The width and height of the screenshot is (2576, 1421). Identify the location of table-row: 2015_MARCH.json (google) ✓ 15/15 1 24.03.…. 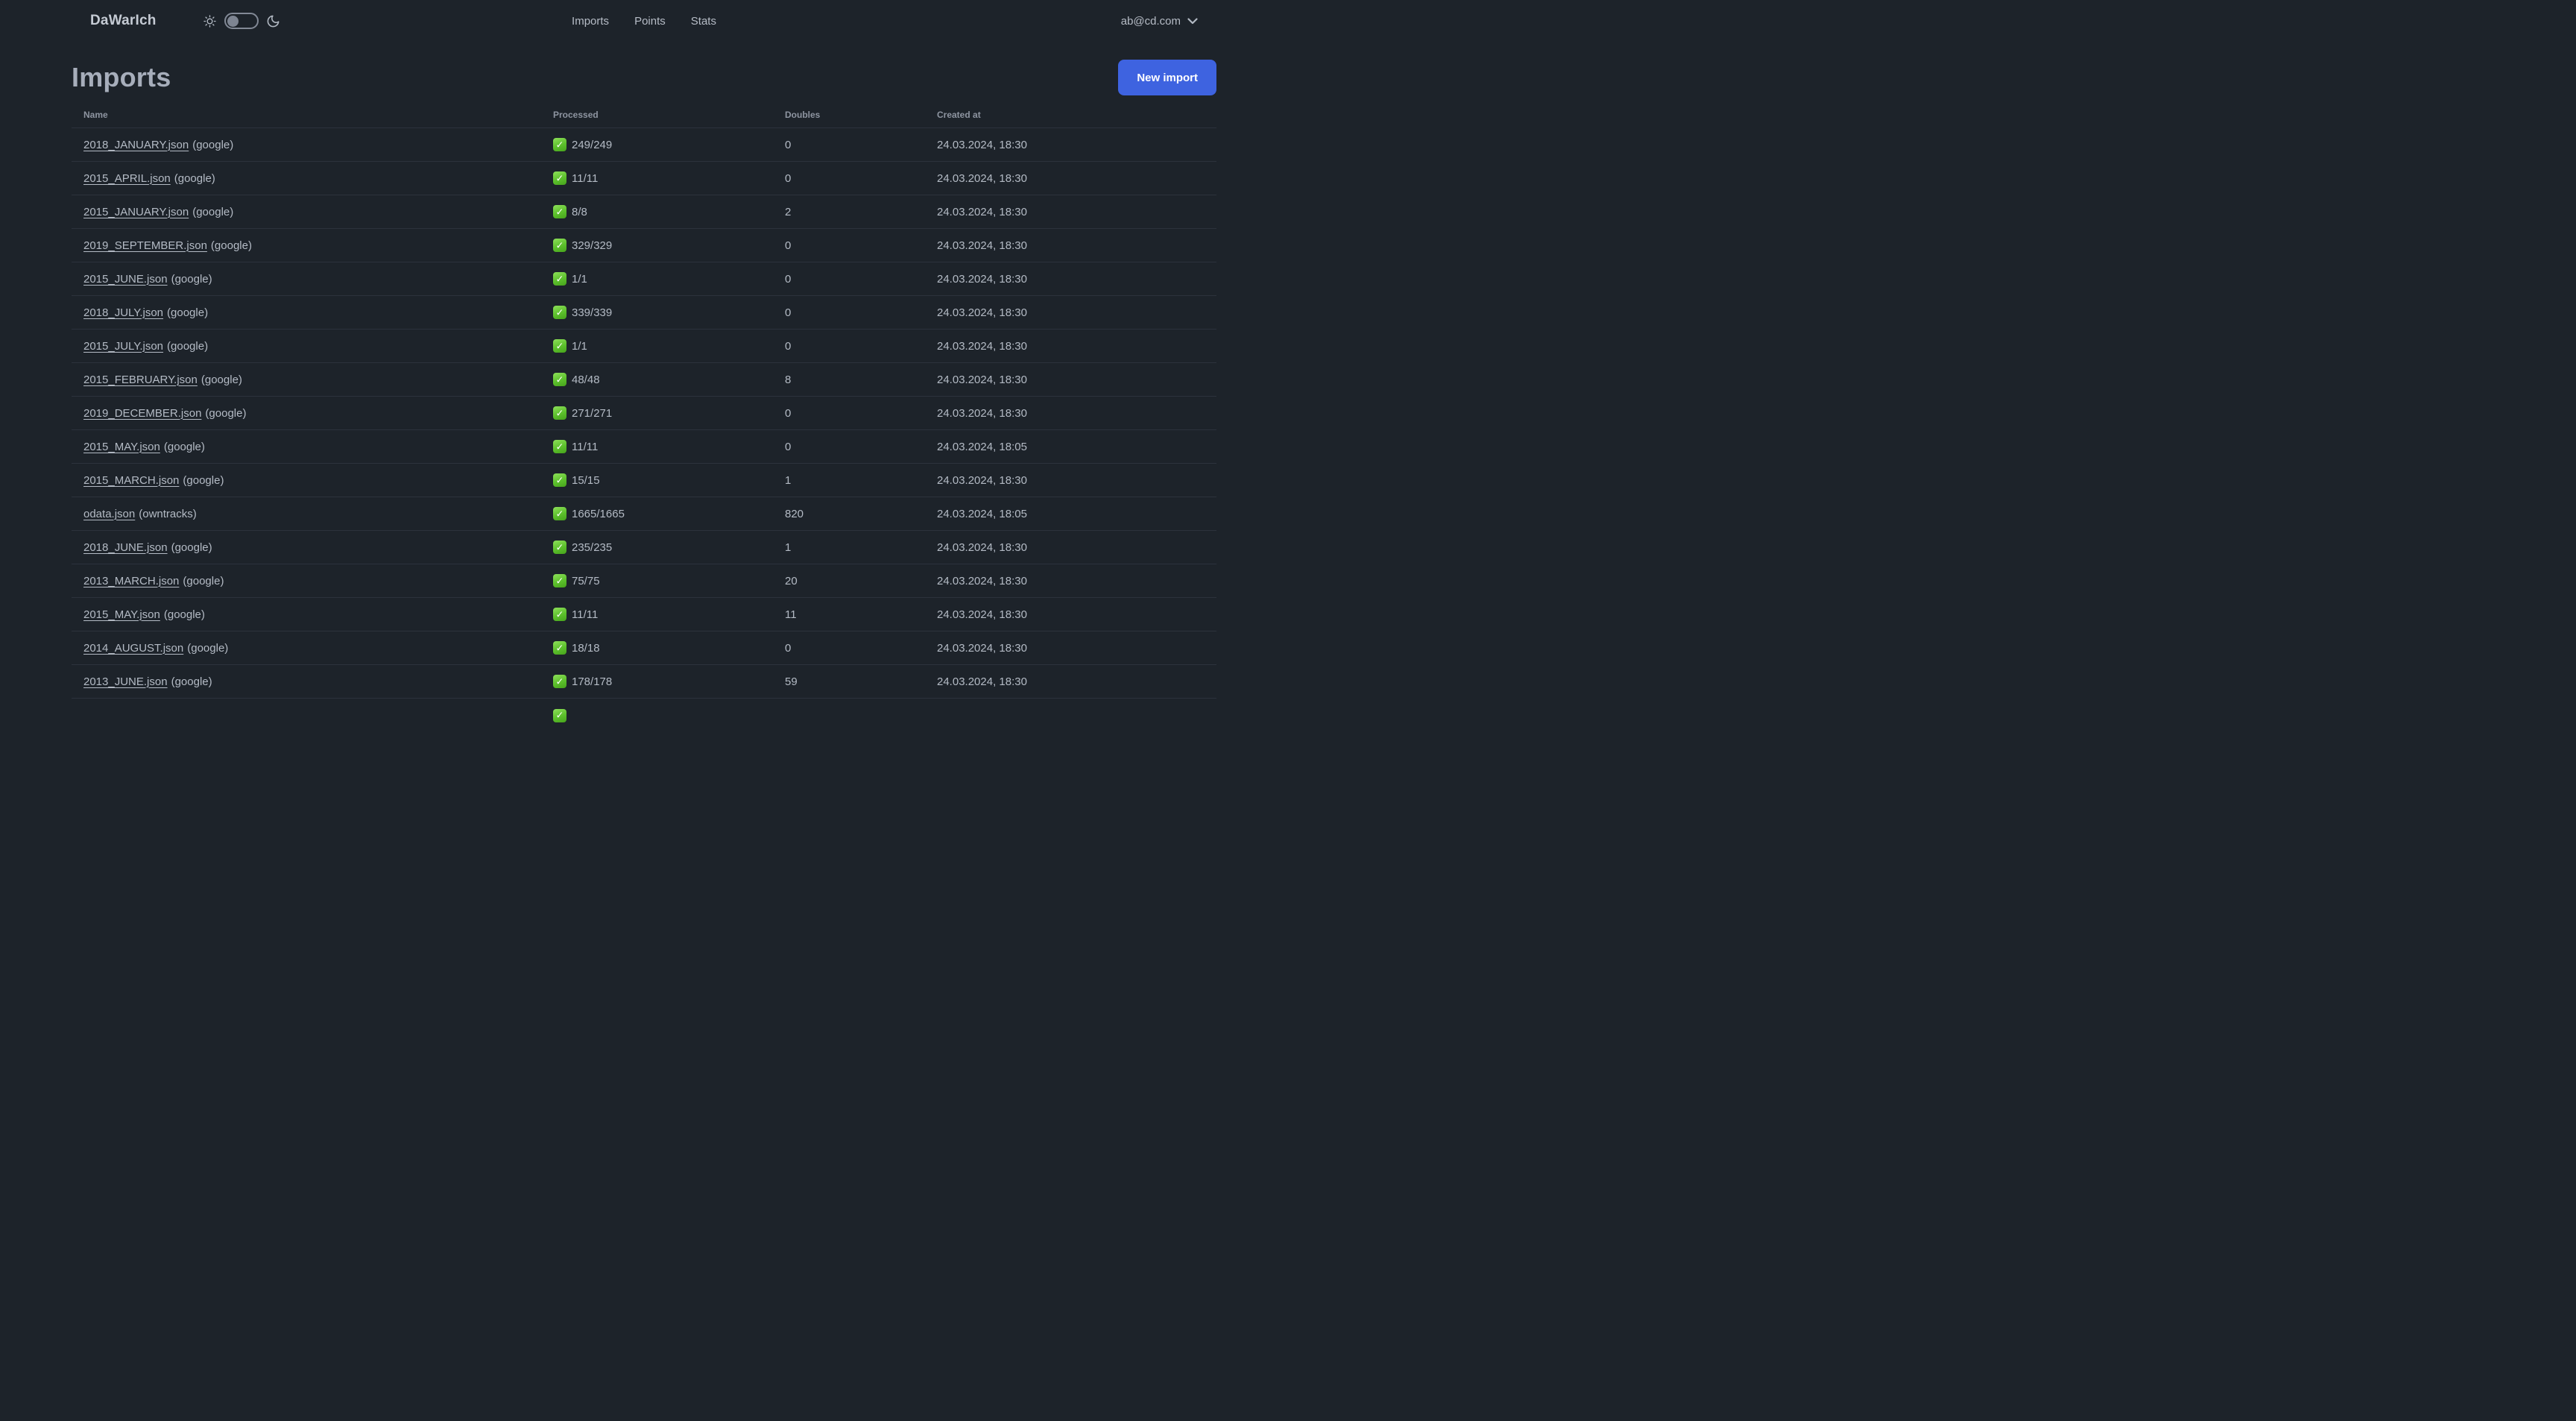
(644, 480).